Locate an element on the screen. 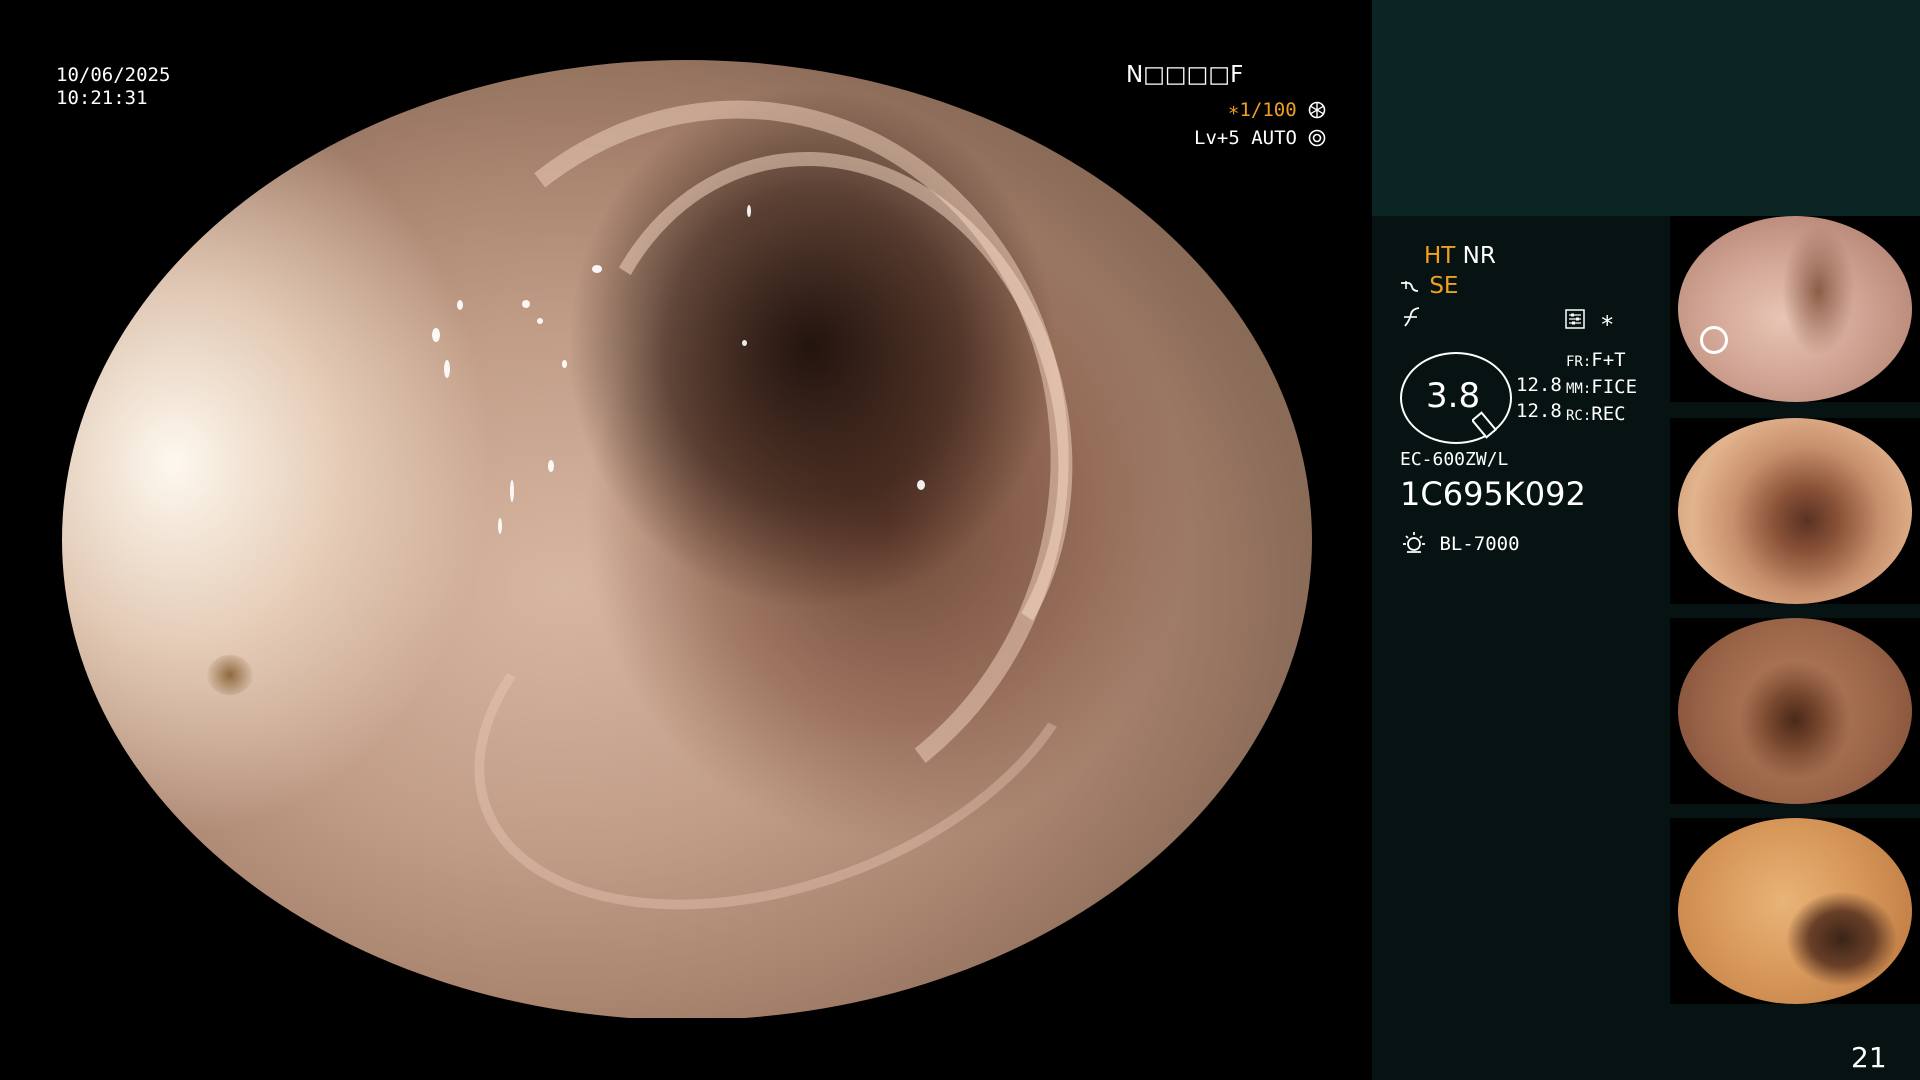 The image size is (1920, 1080). enhancement-status: HT NR is located at coordinates (1460, 256).